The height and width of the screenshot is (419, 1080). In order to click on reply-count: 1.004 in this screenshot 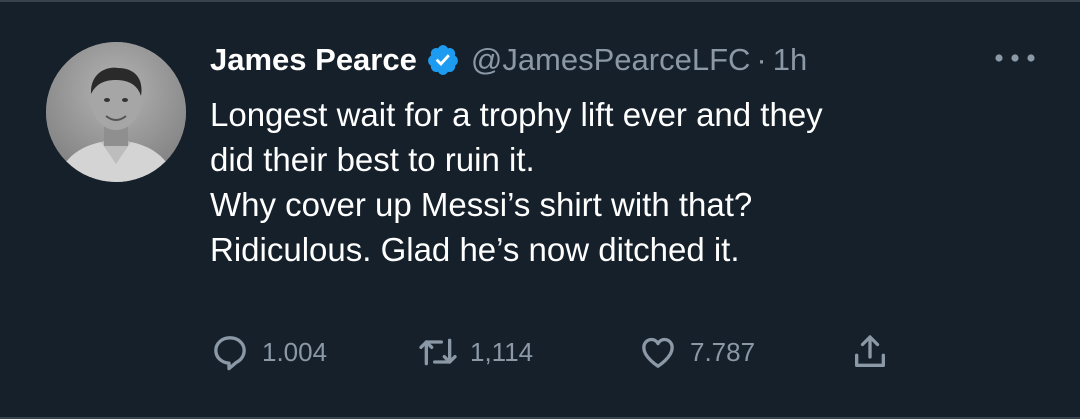, I will do `click(295, 351)`.